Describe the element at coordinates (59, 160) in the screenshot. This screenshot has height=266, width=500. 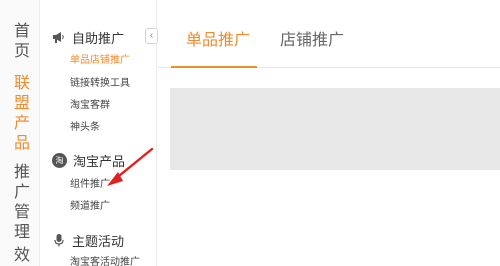
I see `taobao-icon: 淘` at that location.